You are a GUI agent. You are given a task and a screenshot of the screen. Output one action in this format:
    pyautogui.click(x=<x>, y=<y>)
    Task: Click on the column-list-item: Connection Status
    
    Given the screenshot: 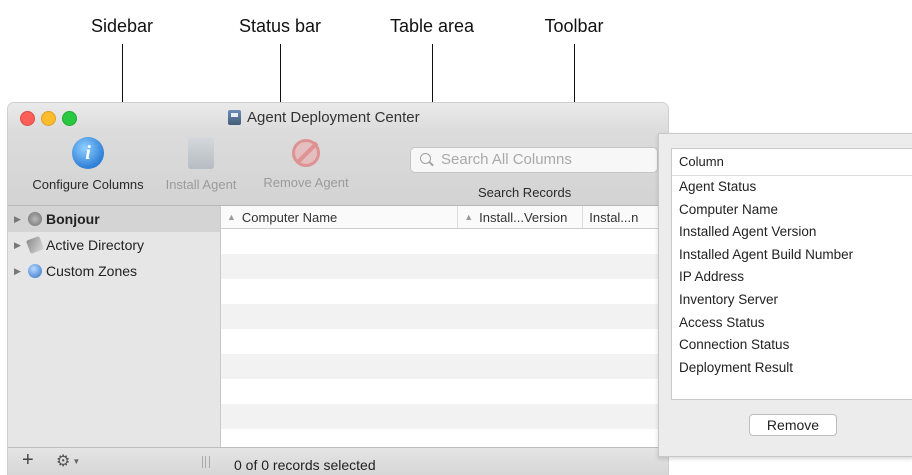 What is the action you would take?
    pyautogui.click(x=792, y=345)
    